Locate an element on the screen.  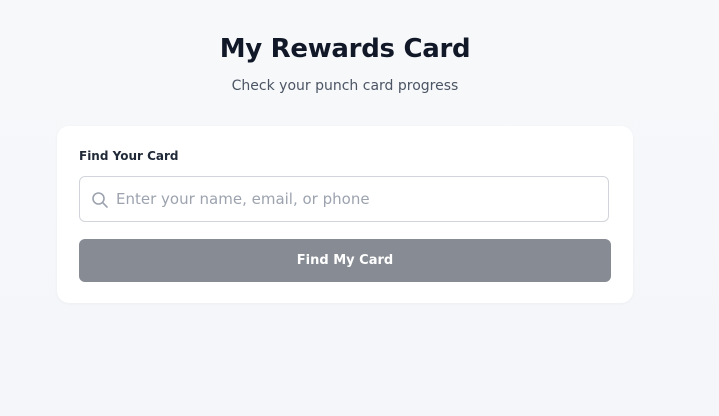
search-icon is located at coordinates (100, 200).